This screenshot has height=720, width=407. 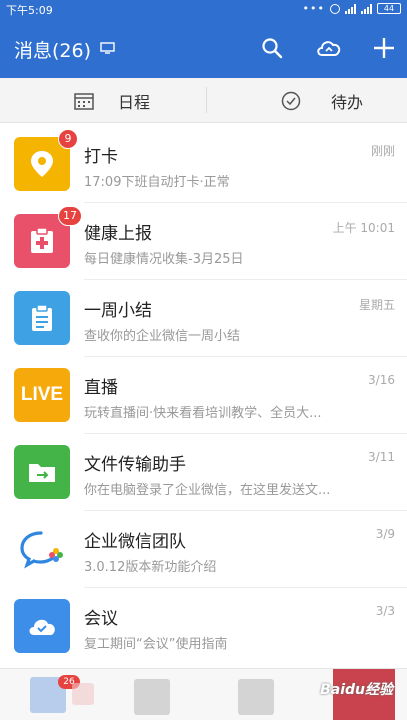 I want to click on message-time: 3/3, so click(x=385, y=611).